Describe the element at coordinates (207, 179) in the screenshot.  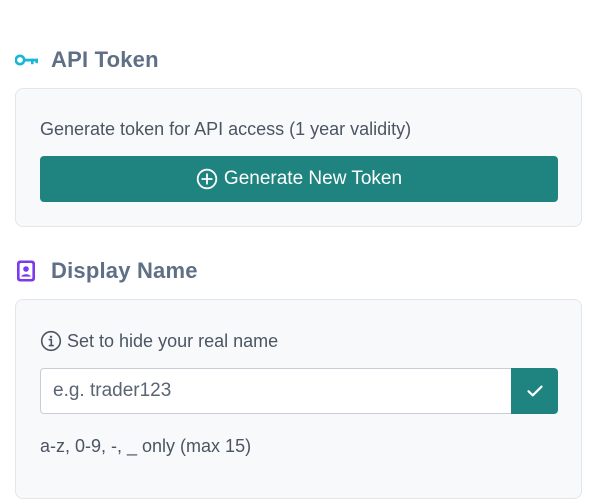
I see `plus-circle-icon` at that location.